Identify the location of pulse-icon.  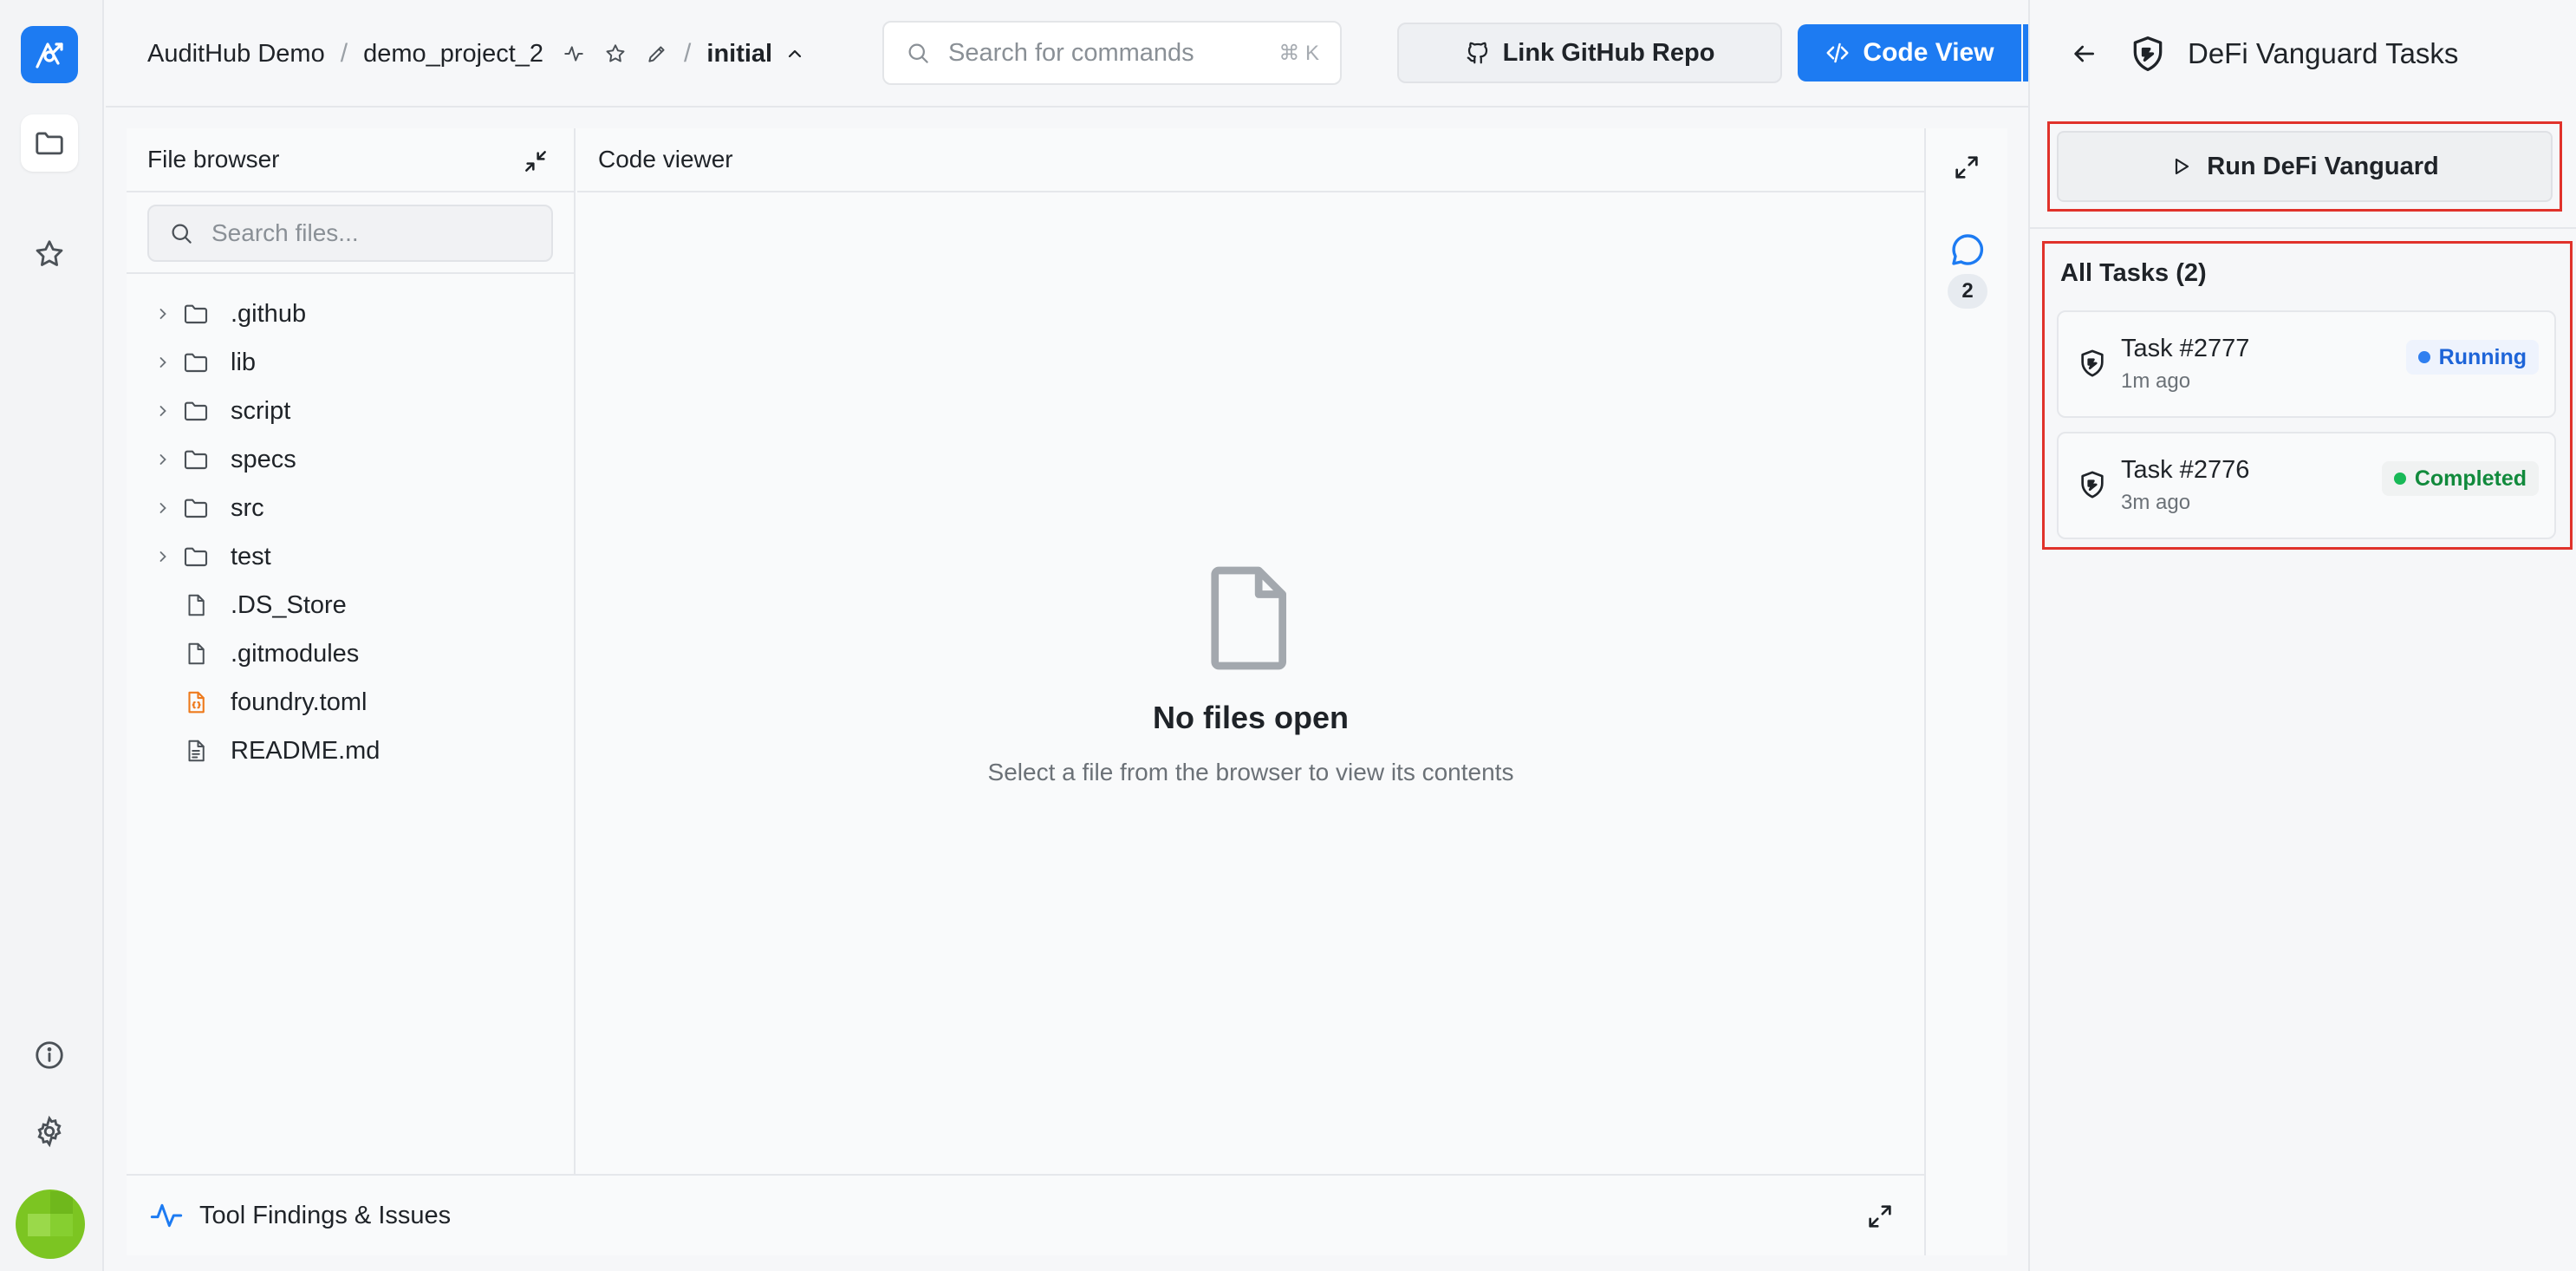
(166, 1215).